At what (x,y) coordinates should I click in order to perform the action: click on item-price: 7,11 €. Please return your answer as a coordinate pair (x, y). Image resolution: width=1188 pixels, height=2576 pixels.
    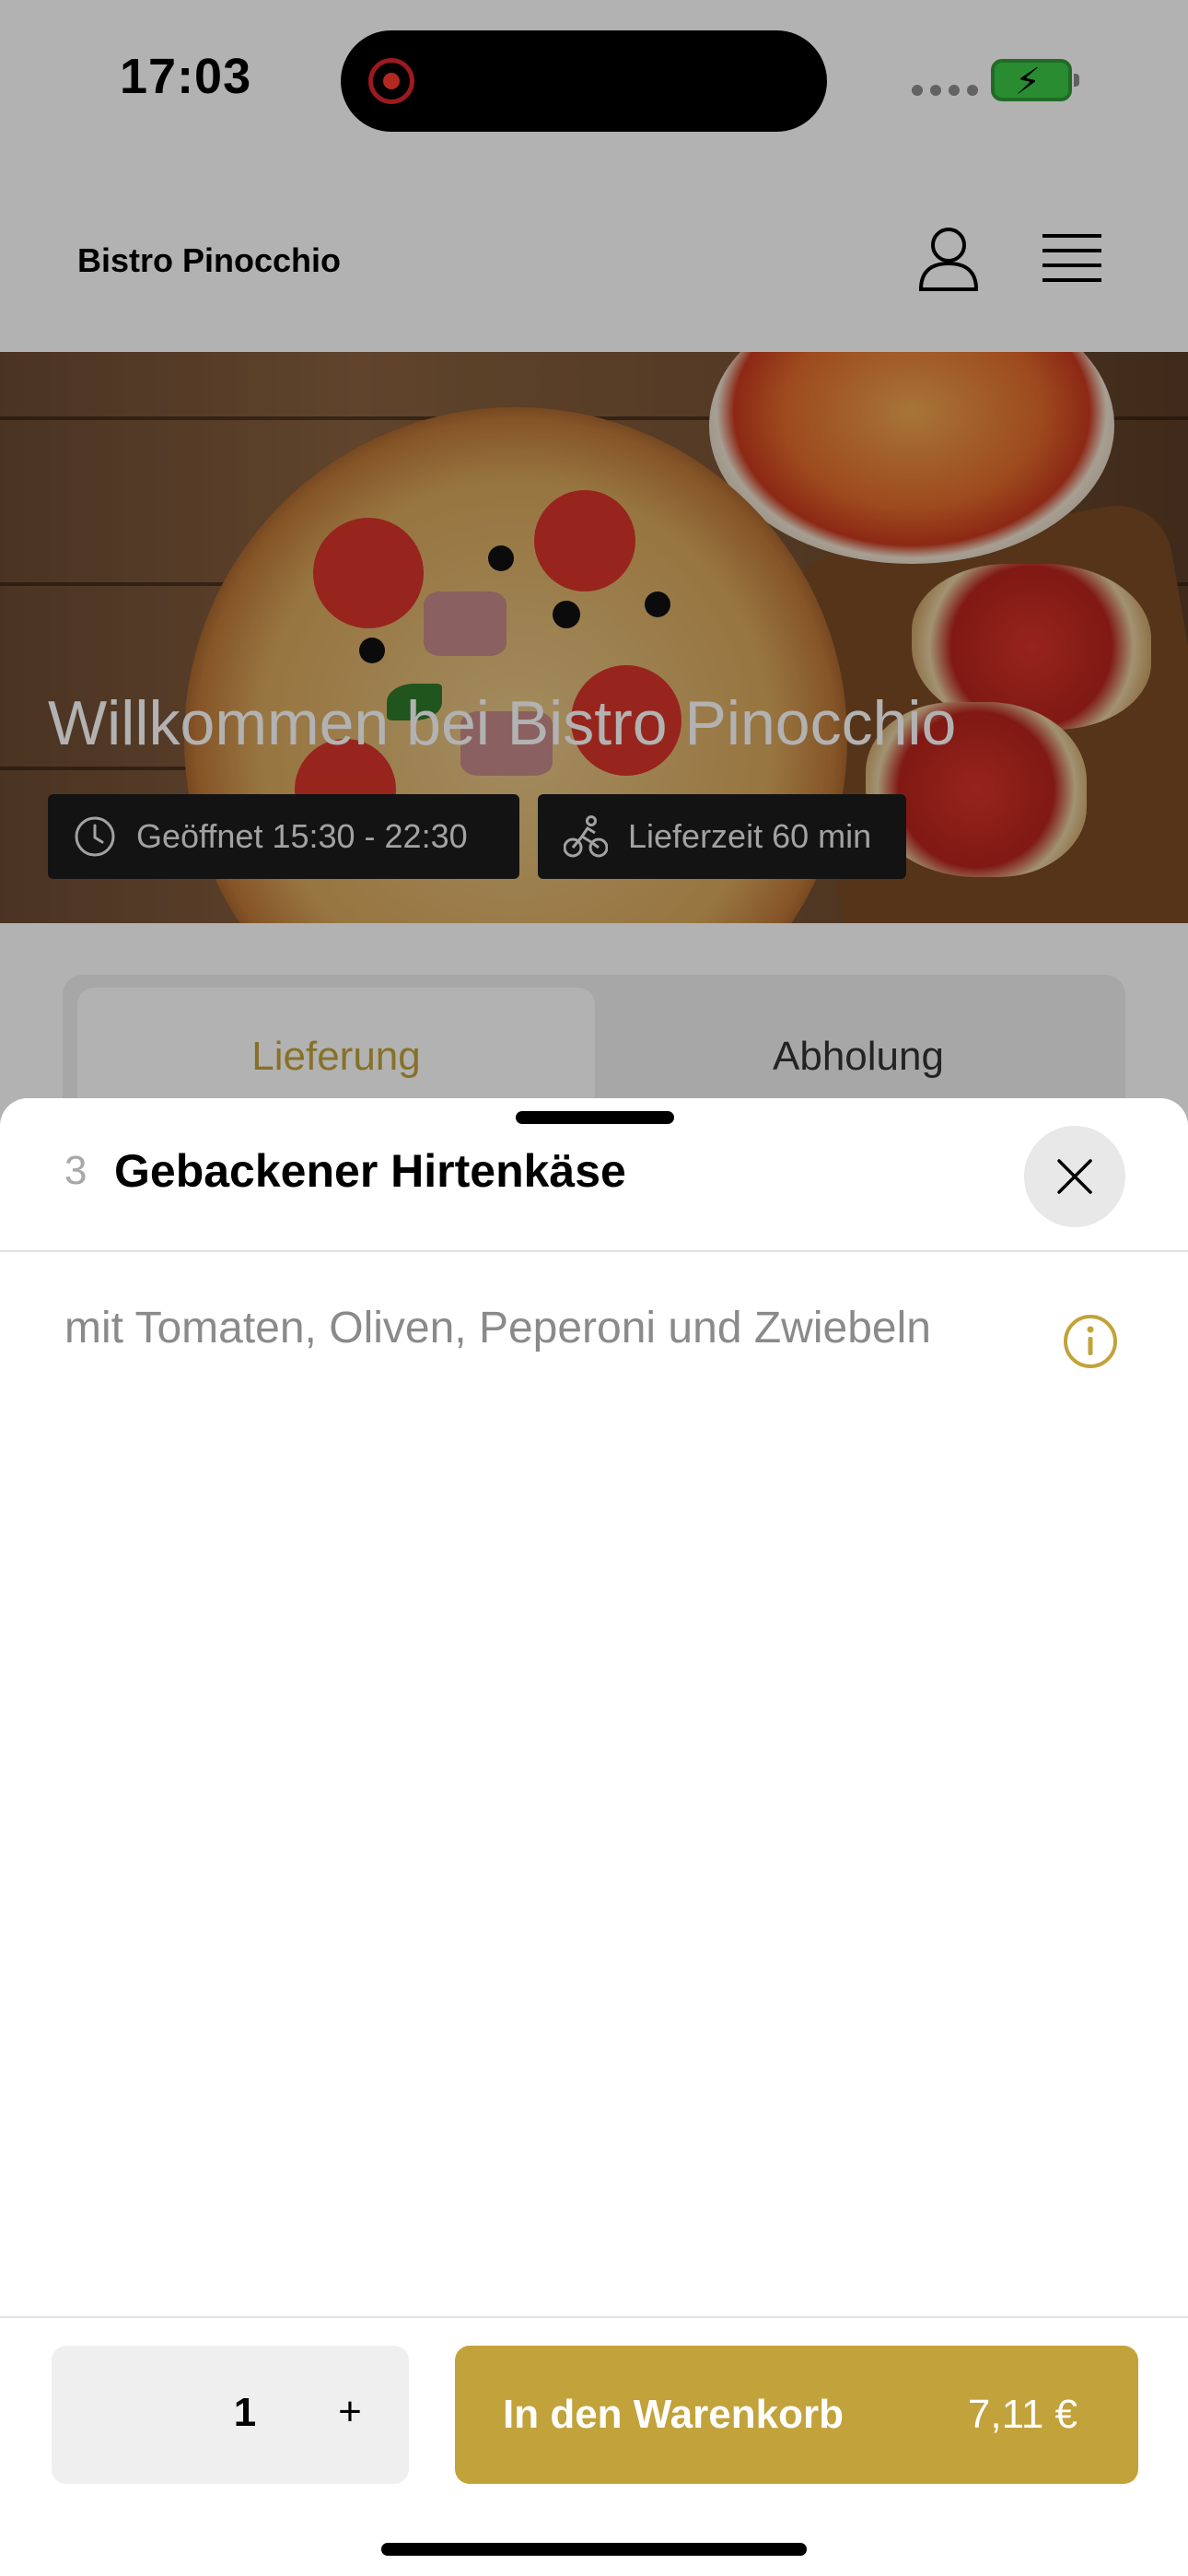
    Looking at the image, I should click on (1022, 2414).